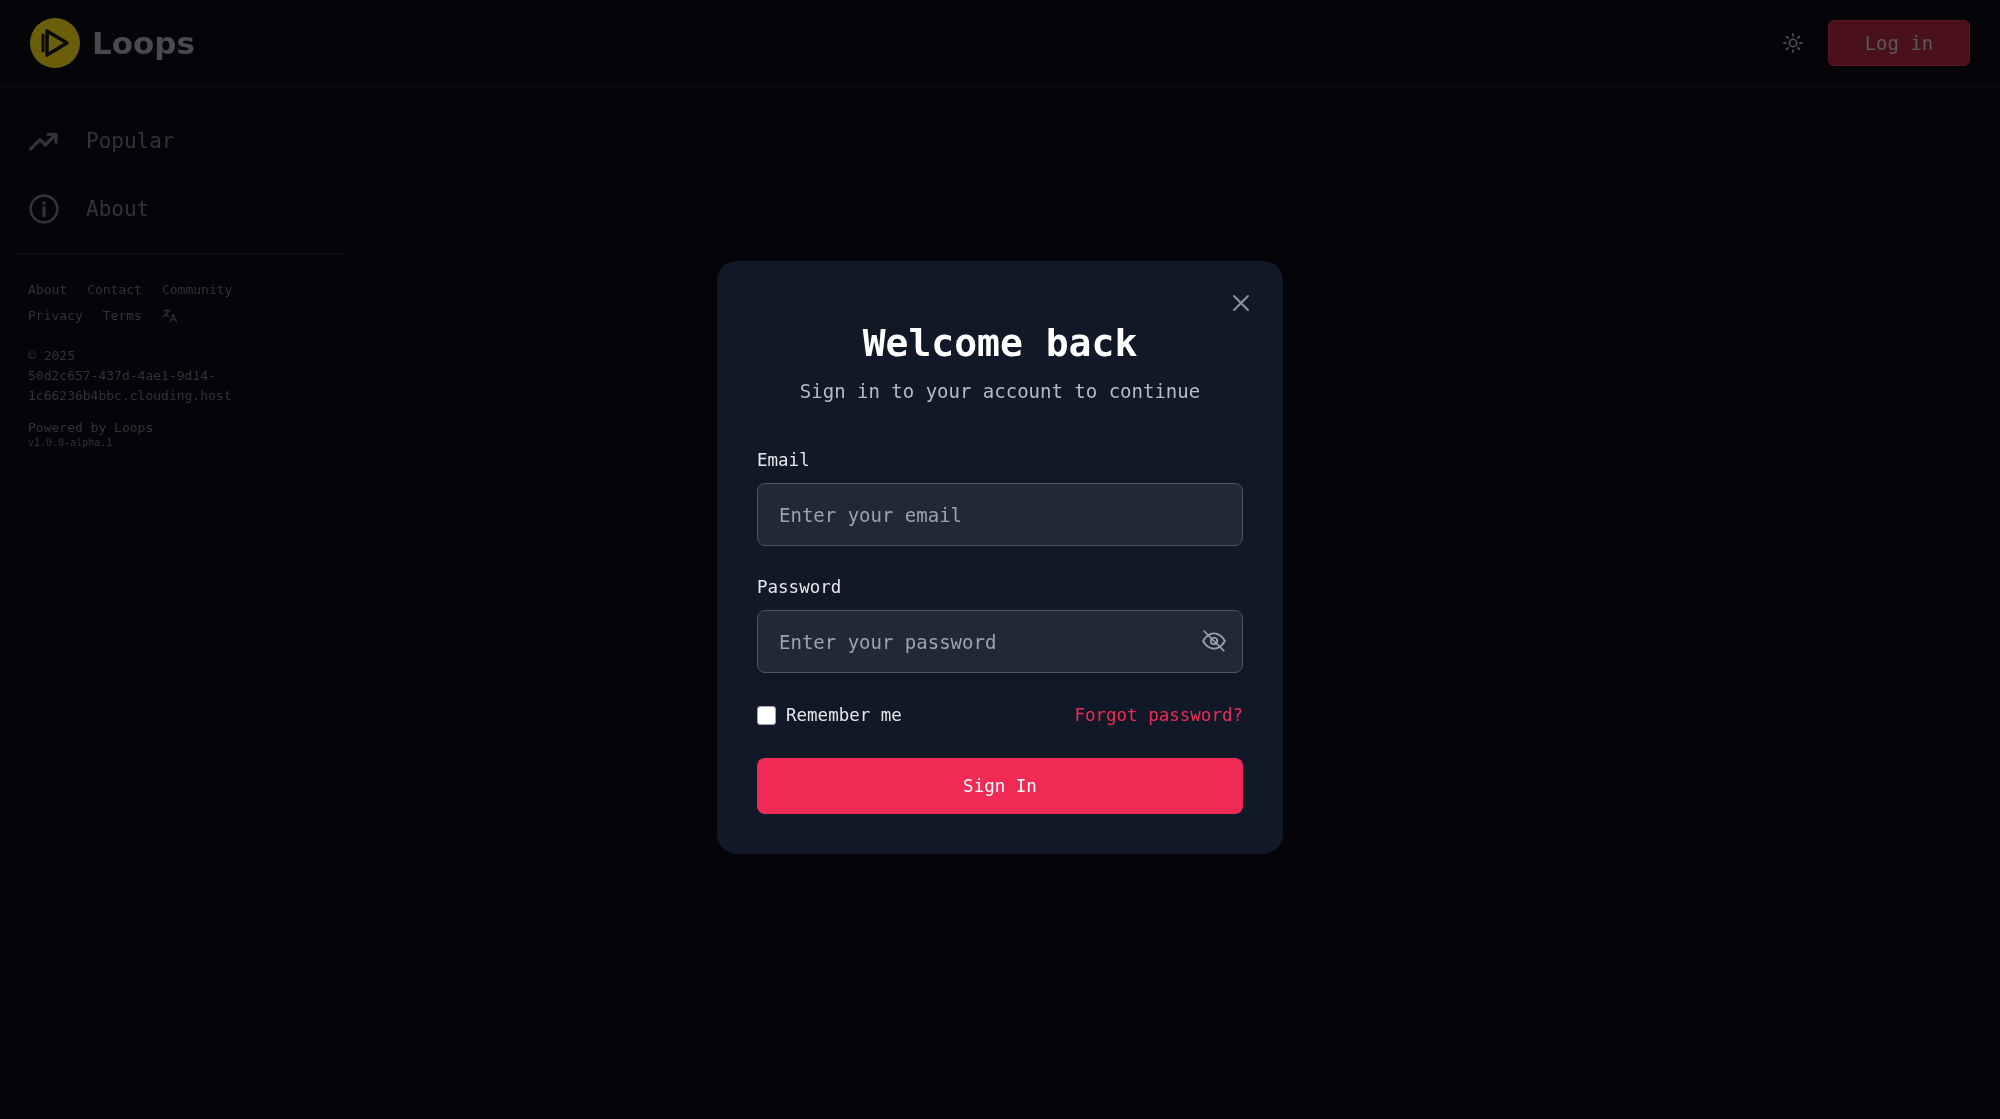  Describe the element at coordinates (1899, 43) in the screenshot. I see `login-button: Log in` at that location.